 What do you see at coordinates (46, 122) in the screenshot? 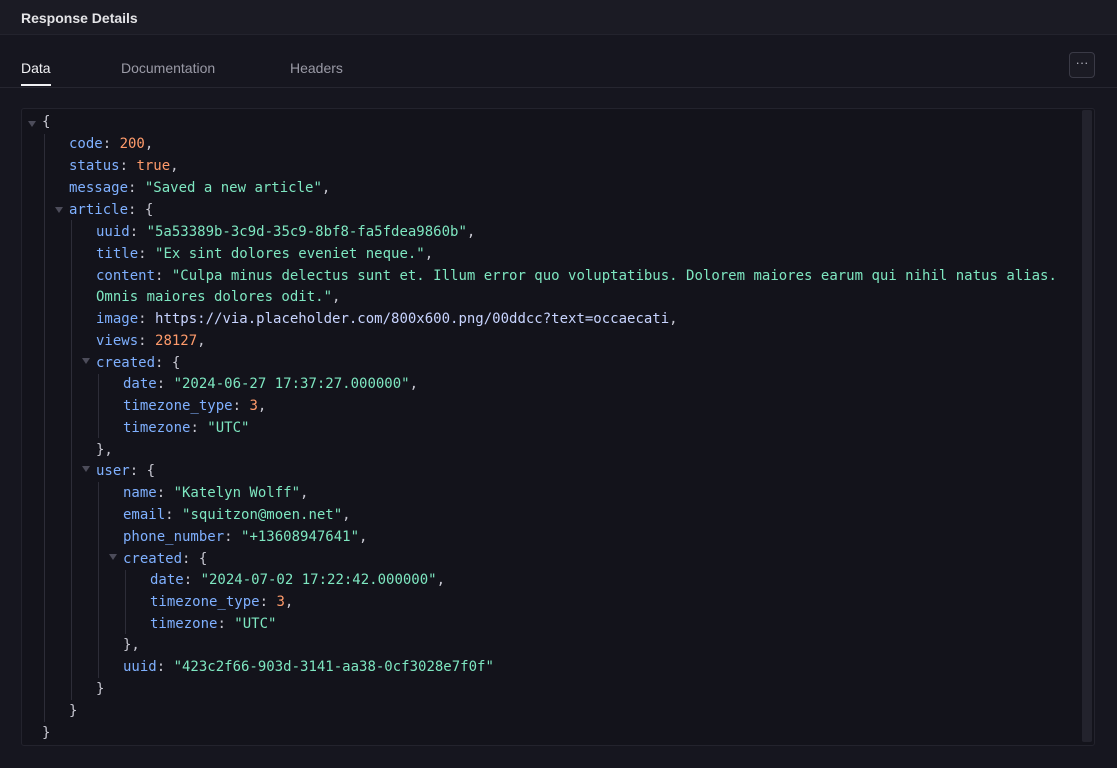
I see `json-line: {` at bounding box center [46, 122].